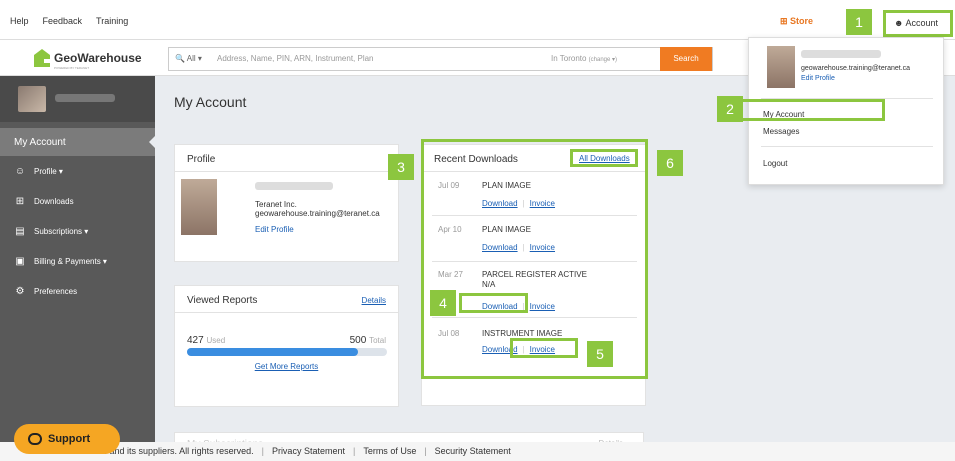 This screenshot has height=461, width=955. I want to click on feedback-link: Feedback, so click(63, 21).